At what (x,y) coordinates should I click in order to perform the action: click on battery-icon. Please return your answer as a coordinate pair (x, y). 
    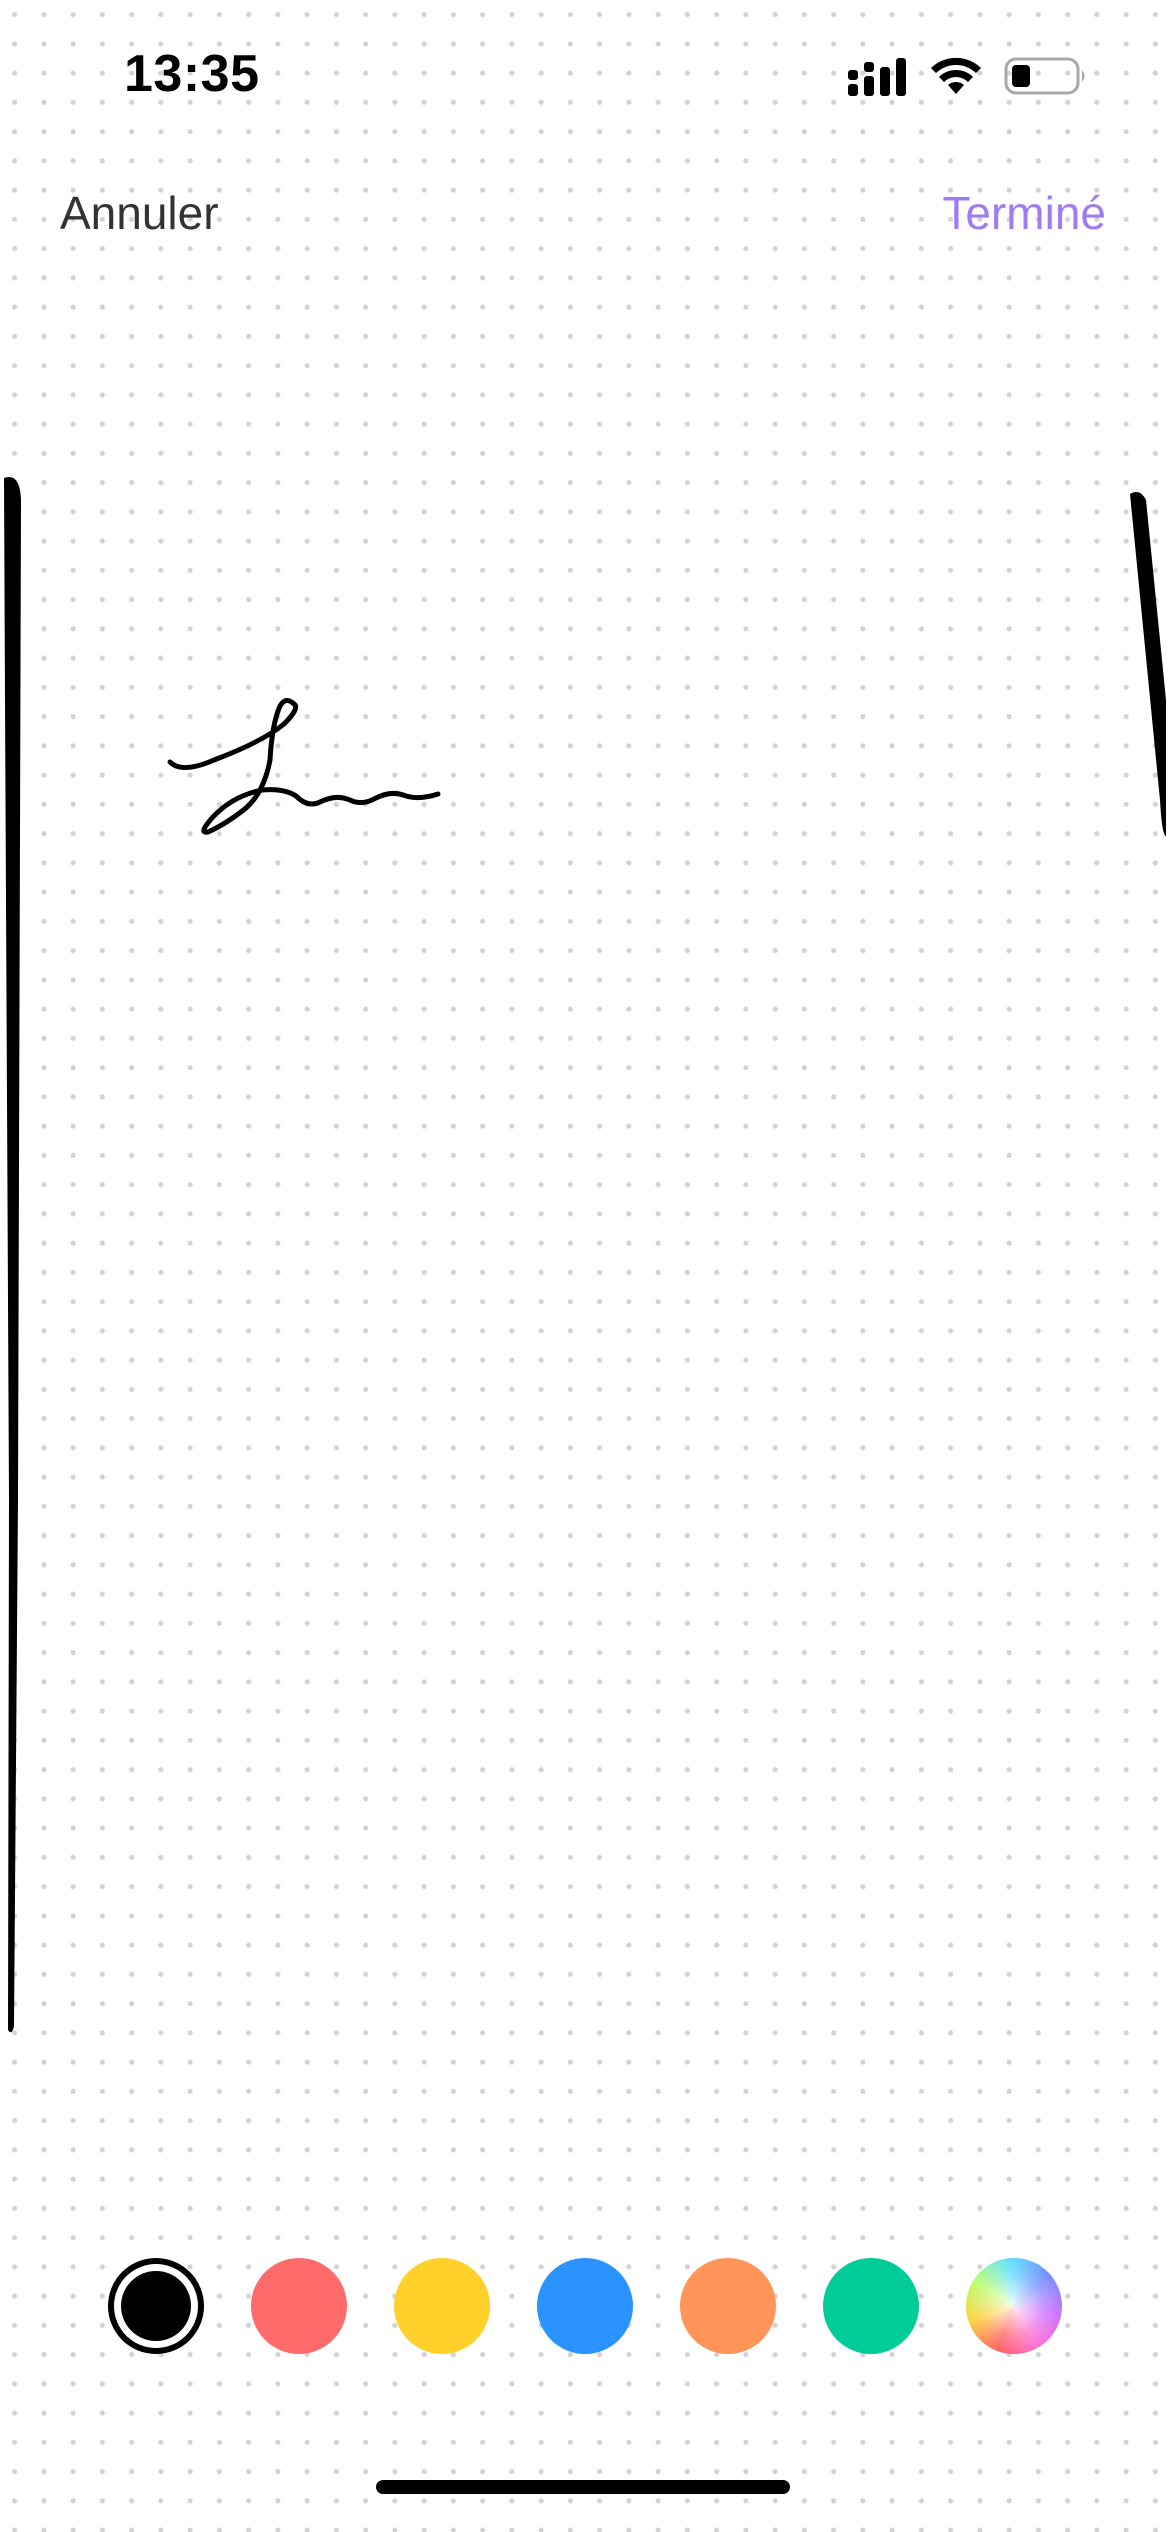
    Looking at the image, I should click on (1046, 76).